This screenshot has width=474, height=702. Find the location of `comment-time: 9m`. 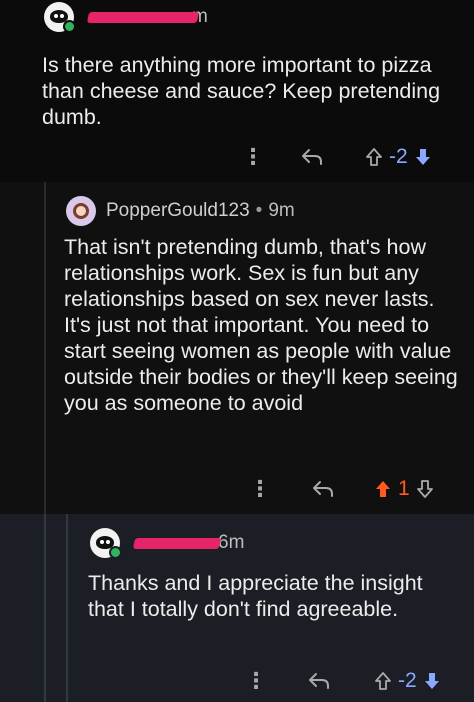

comment-time: 9m is located at coordinates (281, 210).